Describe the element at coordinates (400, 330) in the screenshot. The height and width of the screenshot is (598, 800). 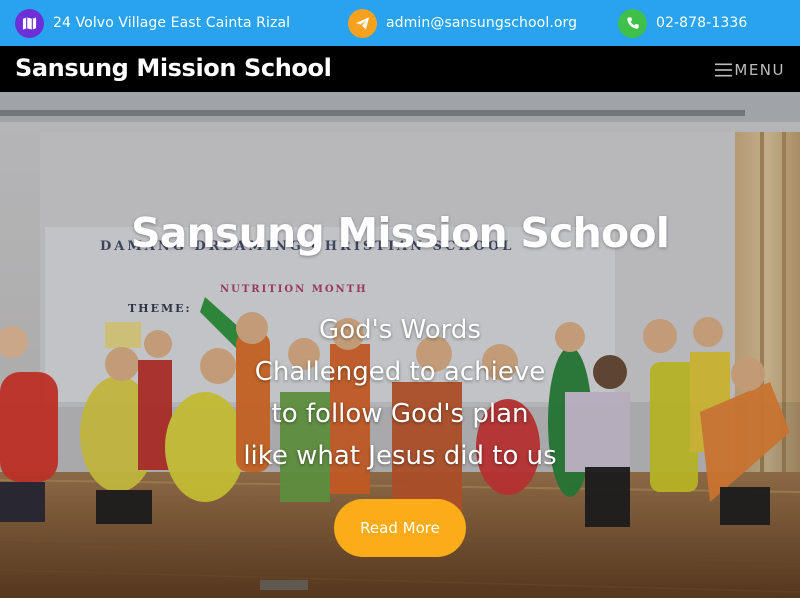
I see `tagline-line: God's Words` at that location.